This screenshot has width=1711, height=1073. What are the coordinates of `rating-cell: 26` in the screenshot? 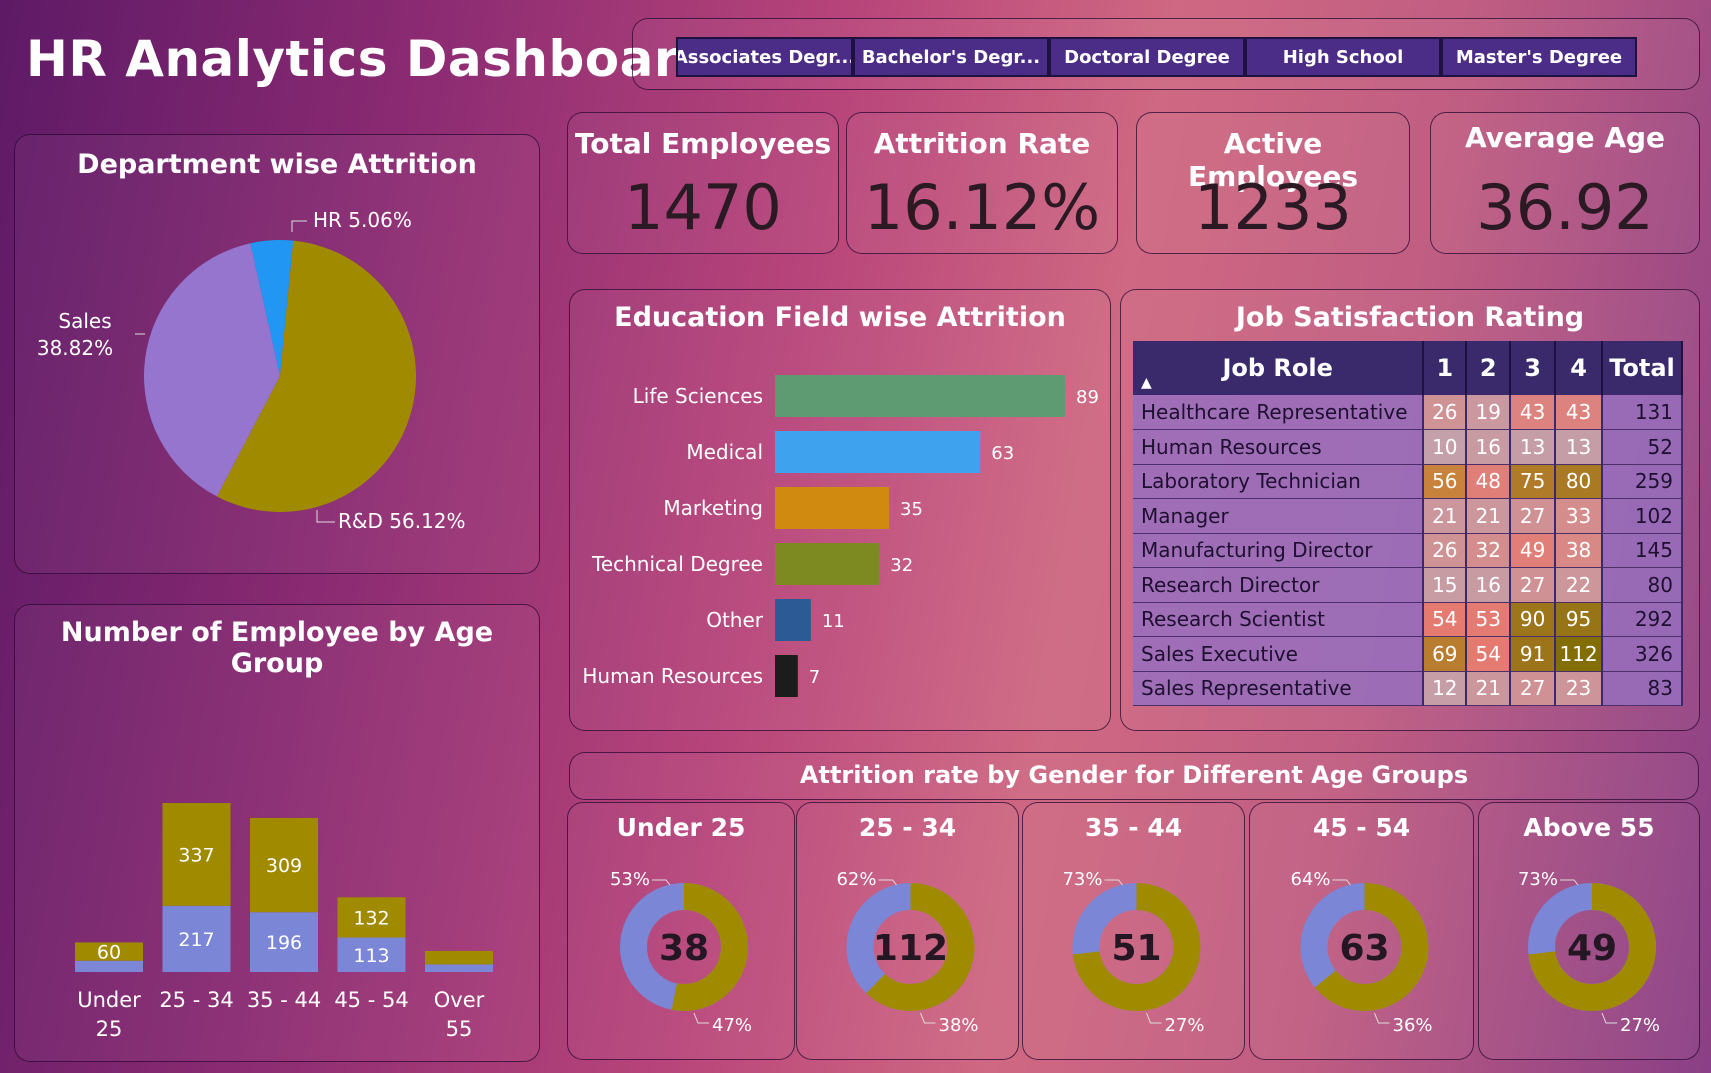 It's located at (1445, 412).